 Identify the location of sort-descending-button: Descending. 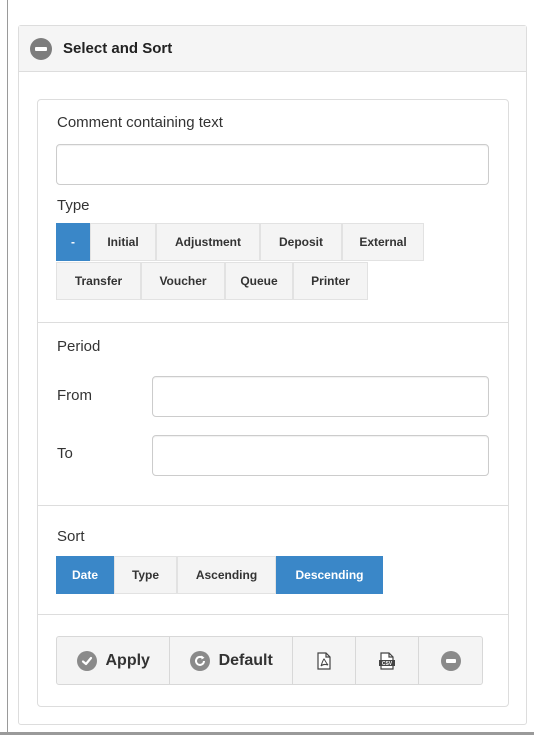
(329, 575).